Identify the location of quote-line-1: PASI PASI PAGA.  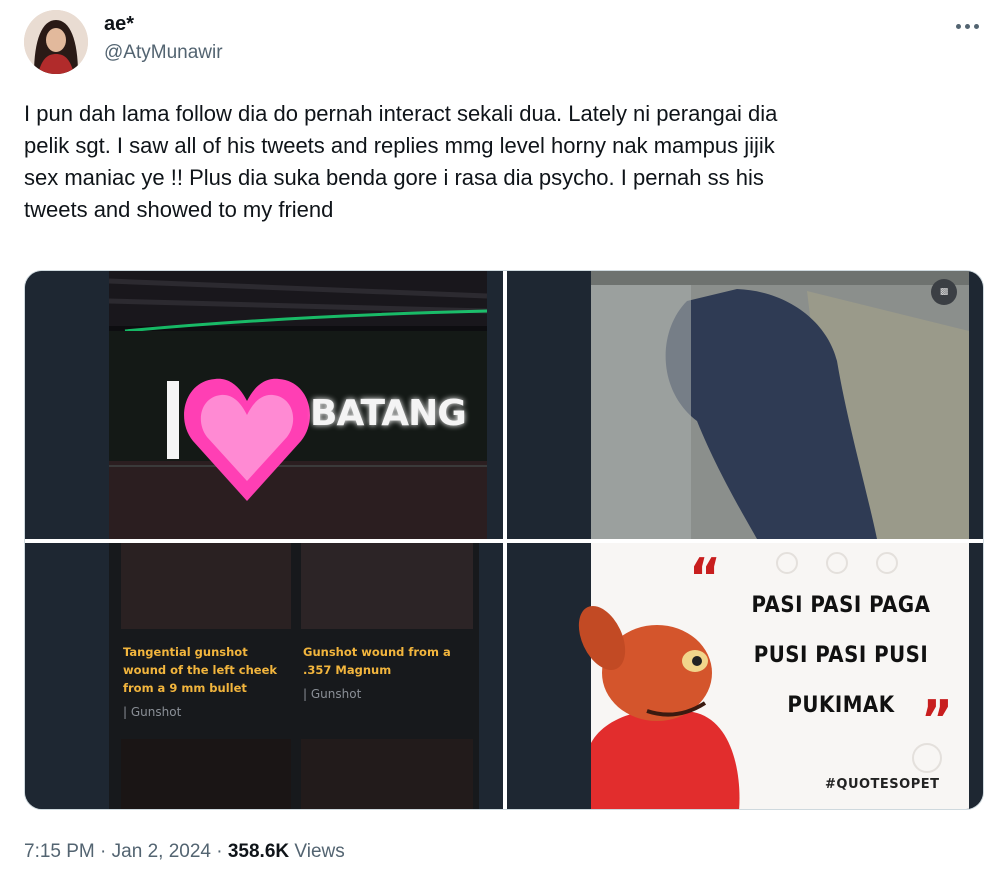
(841, 605).